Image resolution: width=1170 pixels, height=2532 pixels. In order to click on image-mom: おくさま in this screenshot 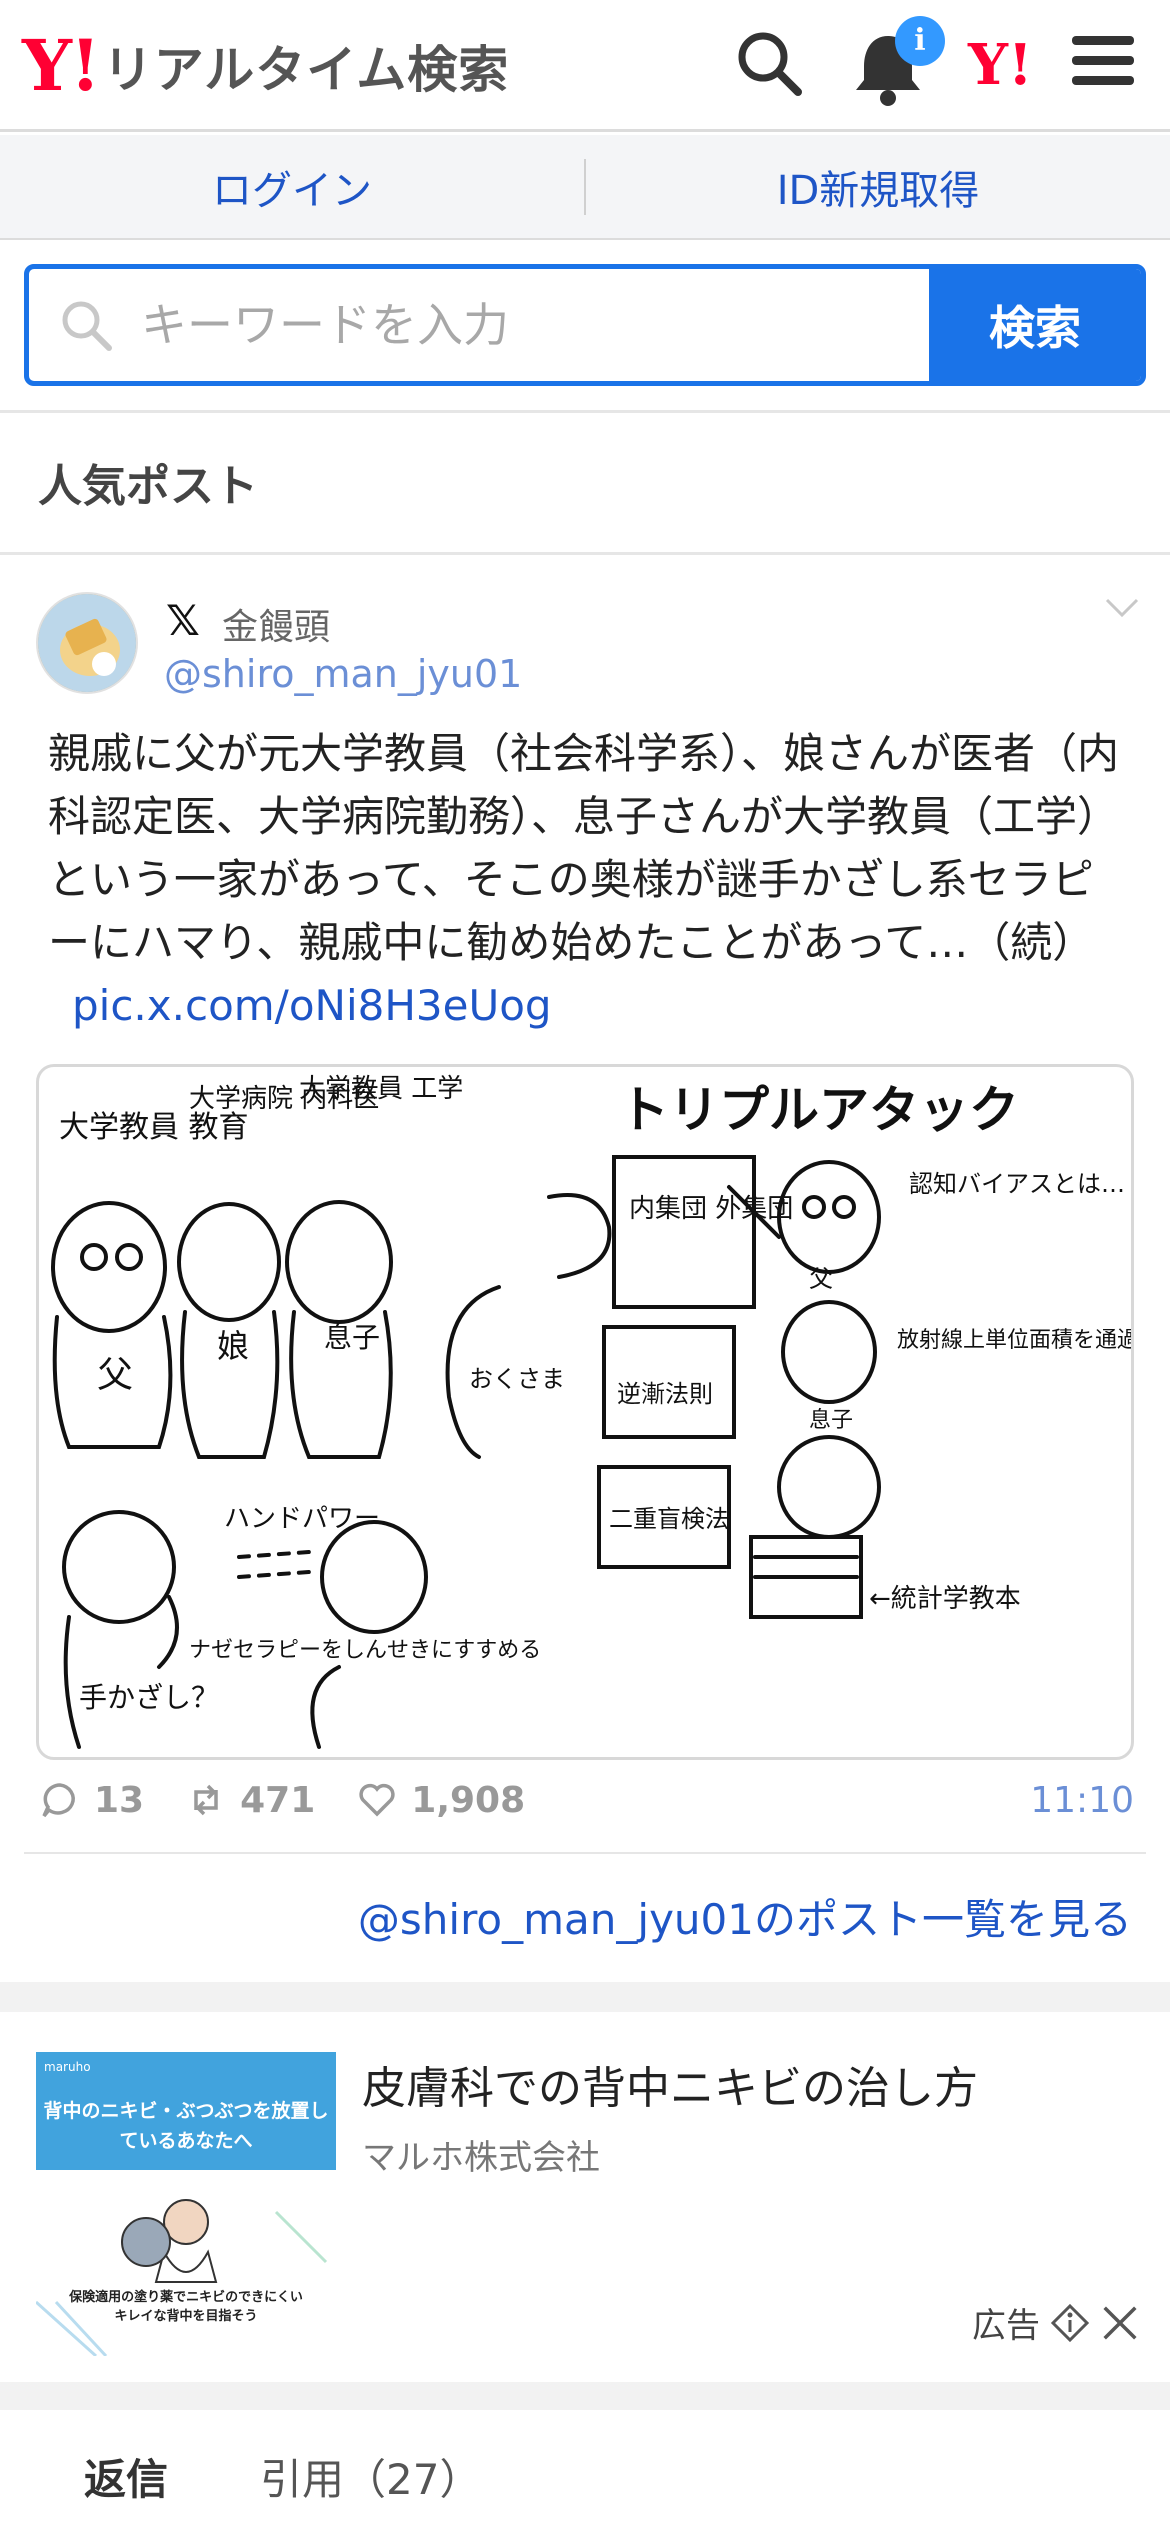, I will do `click(517, 1379)`.